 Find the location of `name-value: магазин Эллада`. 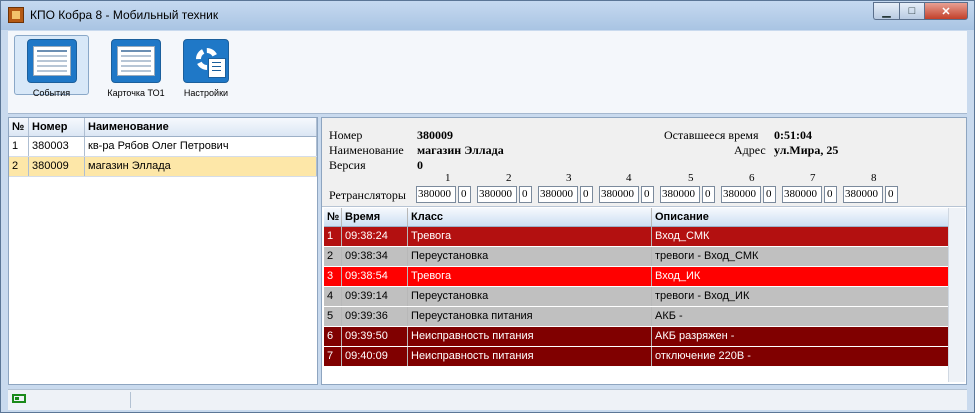

name-value: магазин Эллада is located at coordinates (460, 150).